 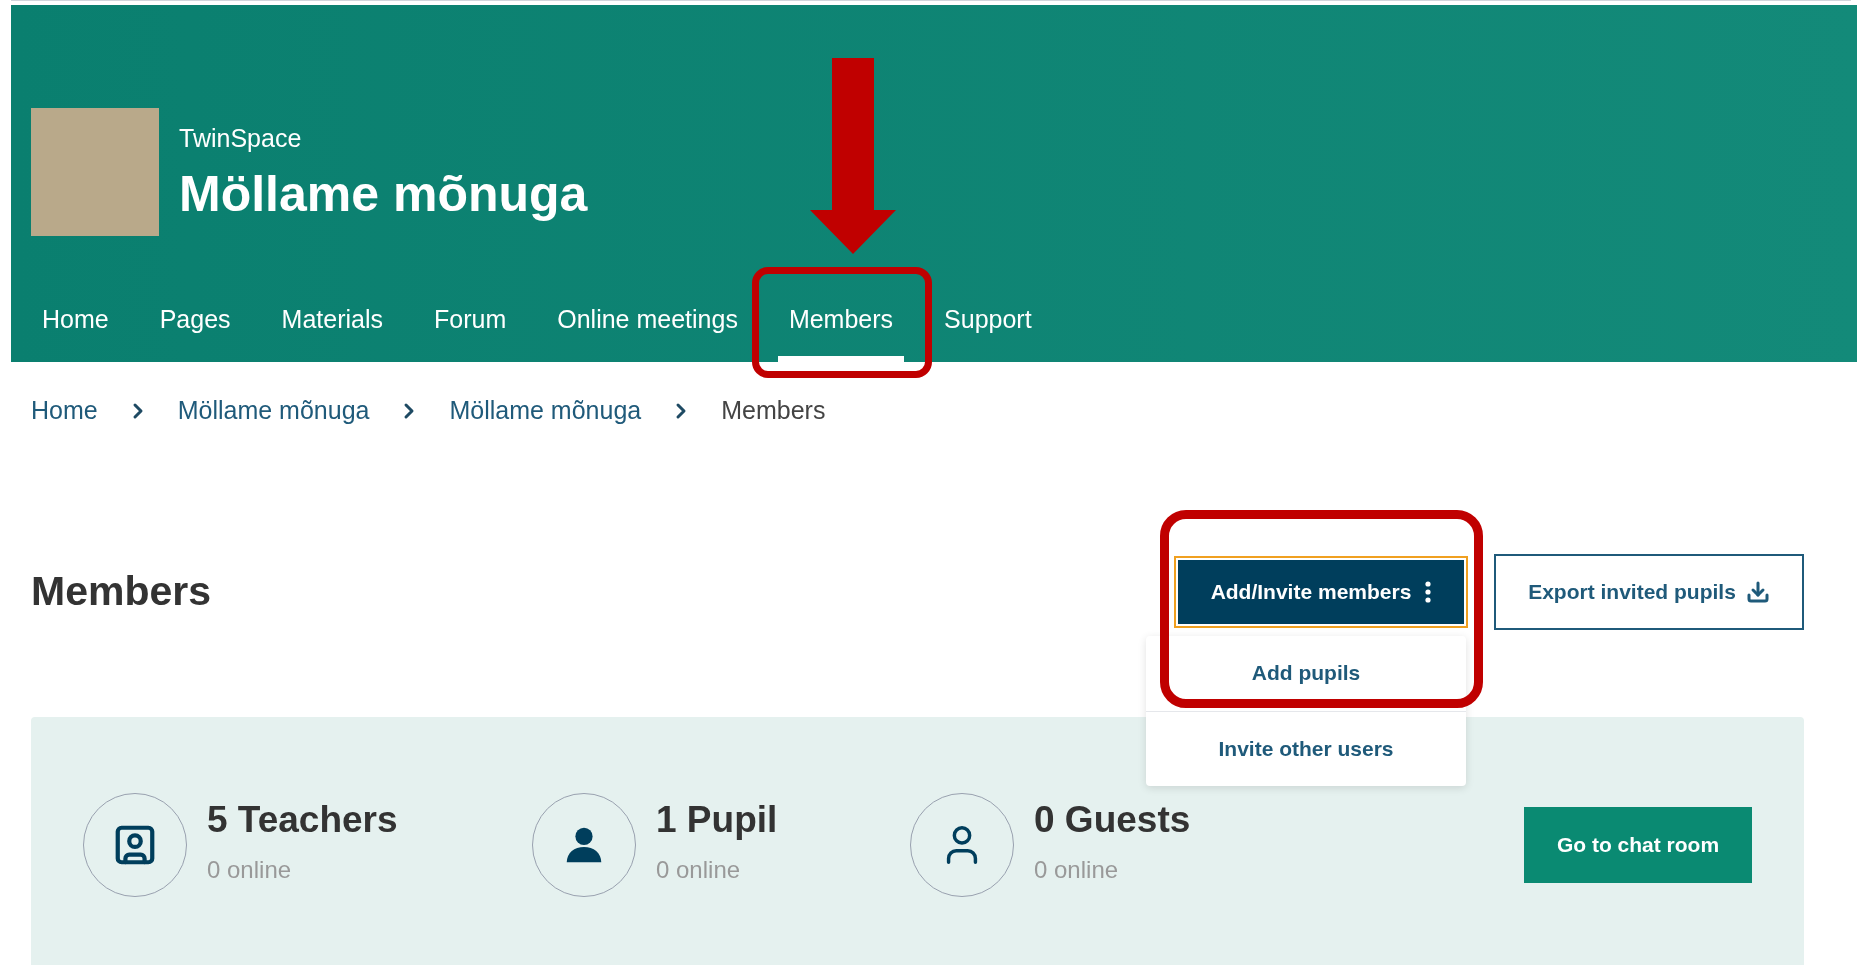 I want to click on site-name: TwinSpace, so click(x=241, y=138).